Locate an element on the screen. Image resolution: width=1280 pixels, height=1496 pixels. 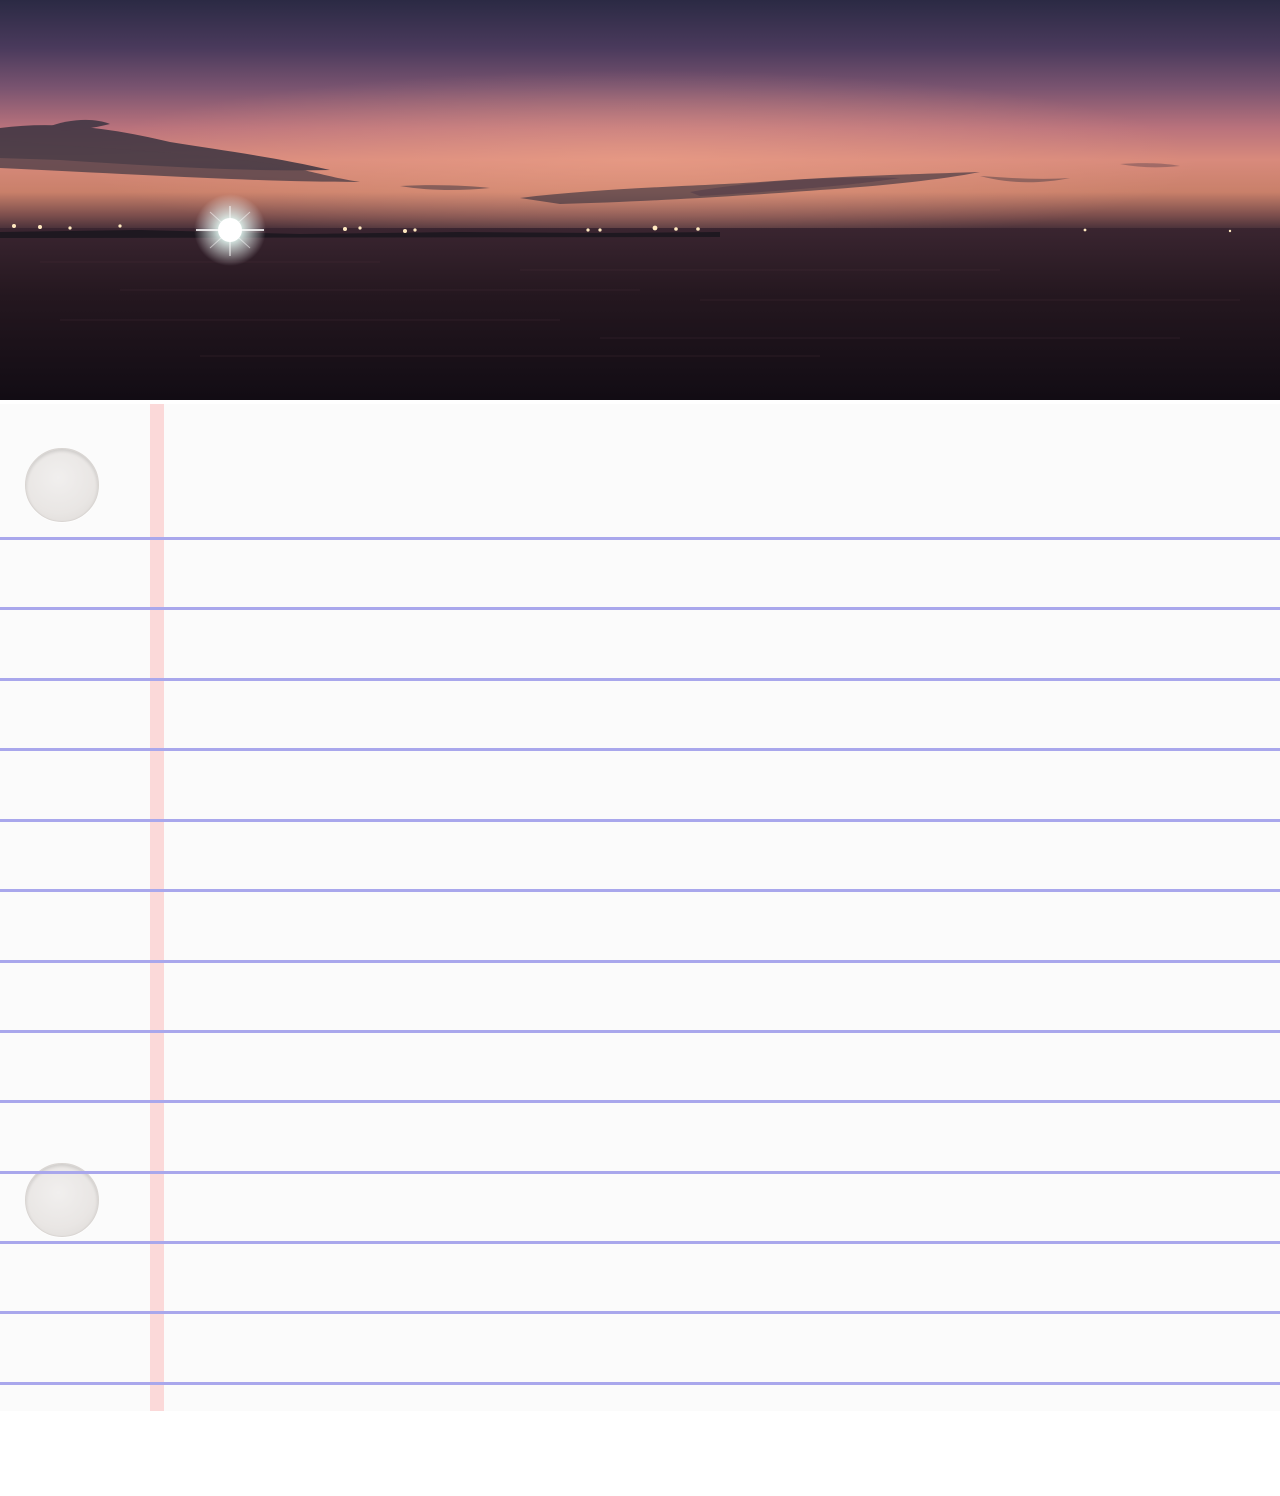
sea is located at coordinates (640, 314).